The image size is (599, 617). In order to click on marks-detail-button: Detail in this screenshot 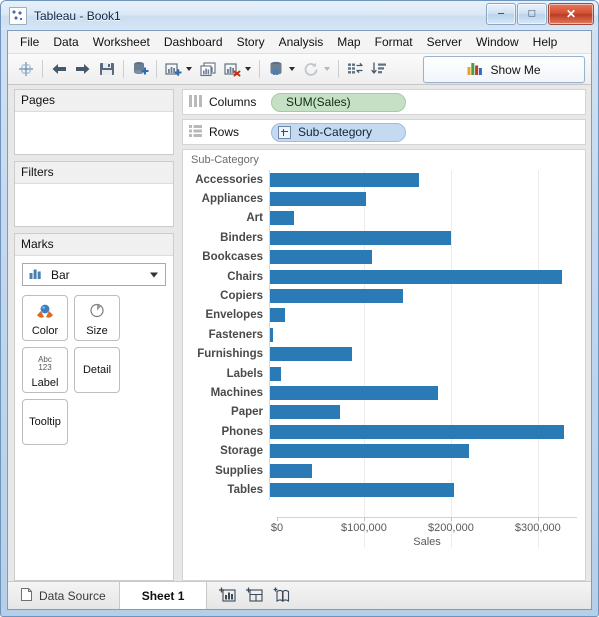, I will do `click(97, 370)`.